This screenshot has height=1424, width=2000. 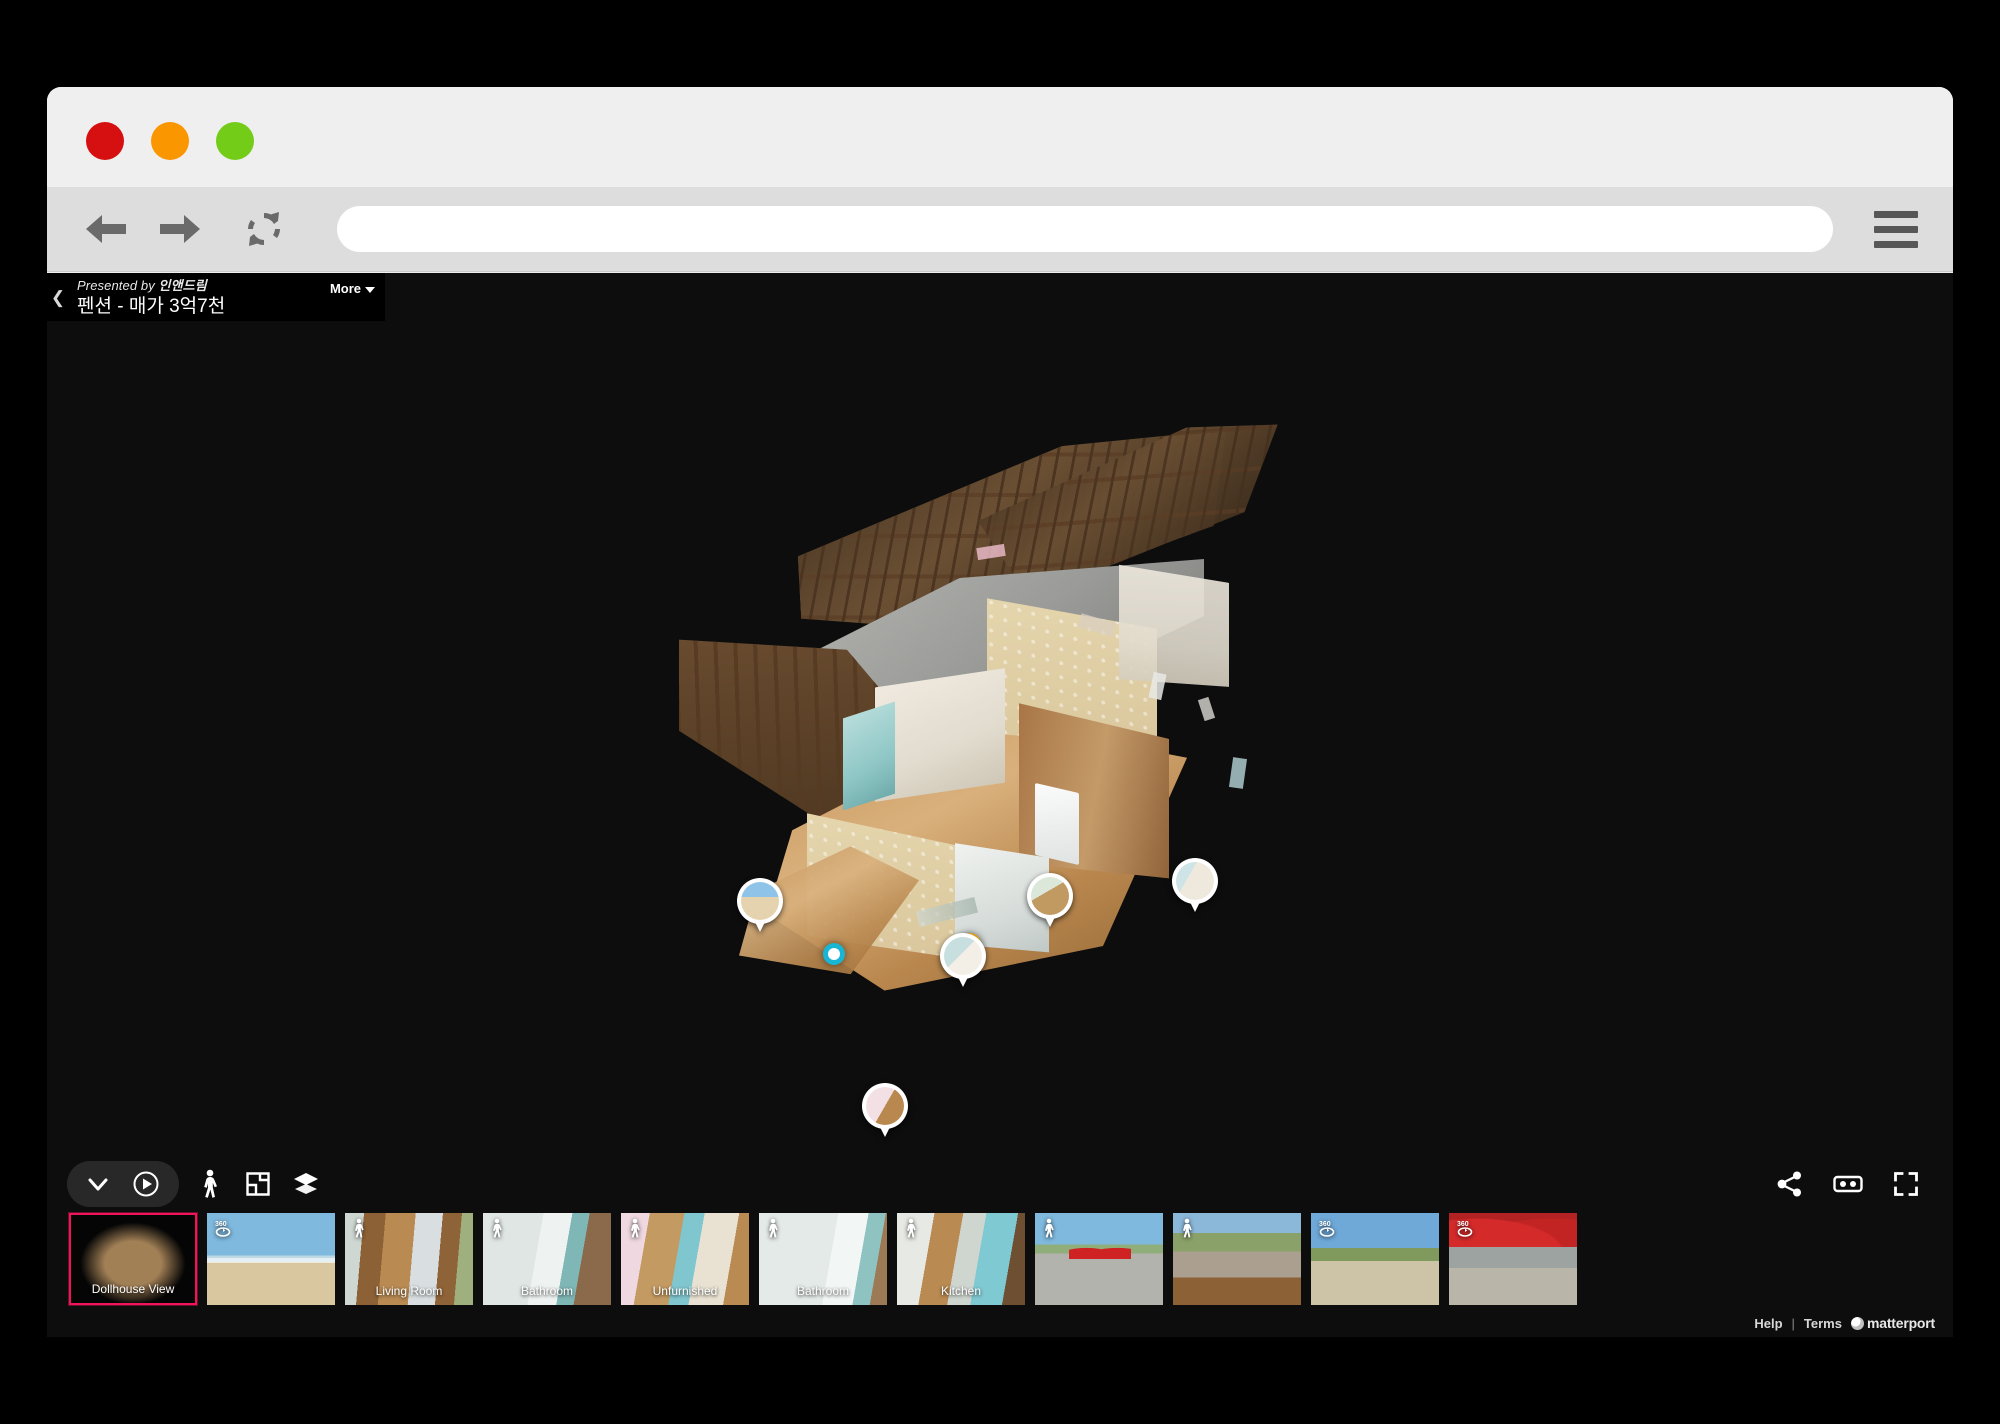 I want to click on browser-toolbar, so click(x=1000, y=229).